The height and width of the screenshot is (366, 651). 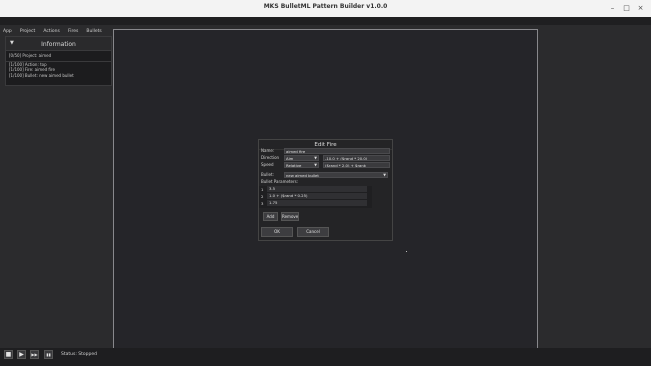 What do you see at coordinates (27, 32) in the screenshot?
I see `menu-project: Project` at bounding box center [27, 32].